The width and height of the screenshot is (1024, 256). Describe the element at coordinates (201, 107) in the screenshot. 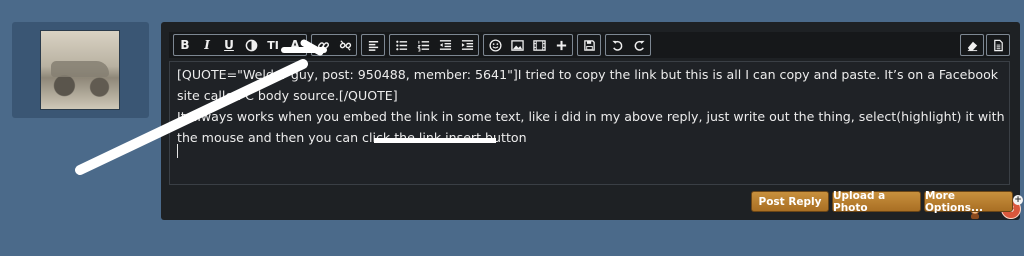

I see `annotation-arrow` at that location.